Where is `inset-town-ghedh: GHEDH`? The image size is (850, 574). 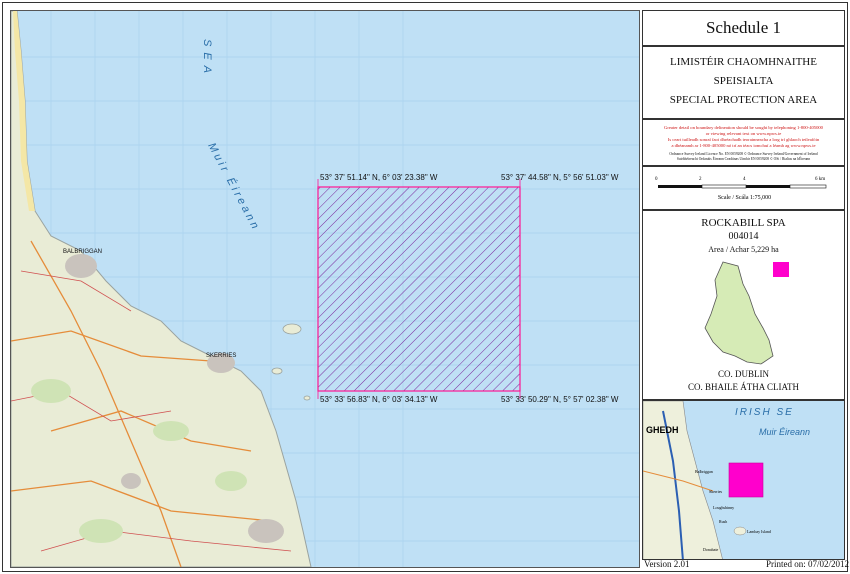 inset-town-ghedh: GHEDH is located at coordinates (662, 430).